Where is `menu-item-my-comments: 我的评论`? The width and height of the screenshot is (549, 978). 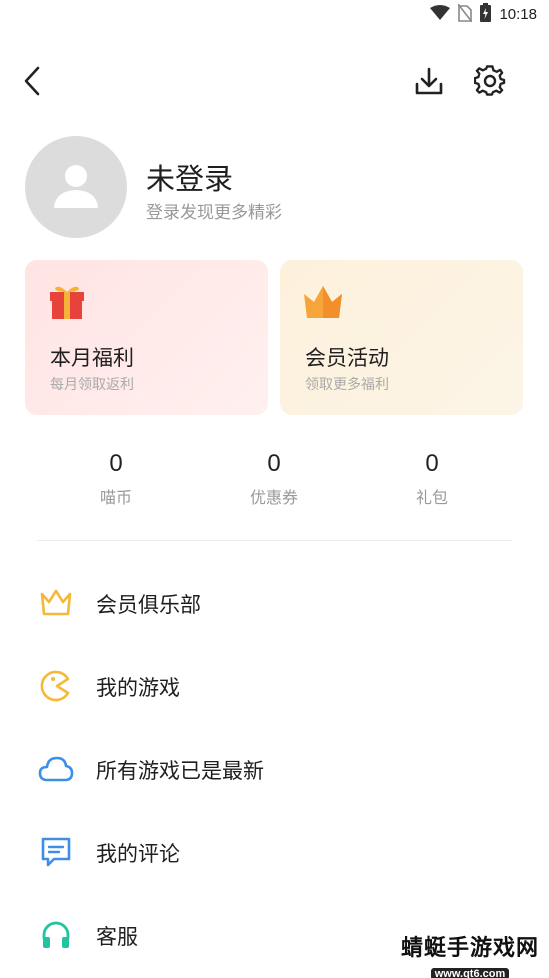
menu-item-my-comments: 我的评论 is located at coordinates (274, 851).